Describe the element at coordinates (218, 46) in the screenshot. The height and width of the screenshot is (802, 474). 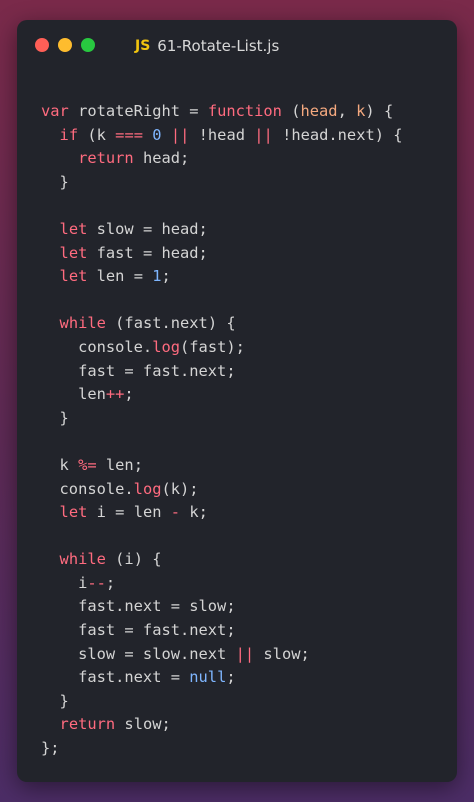
I see `file-tab-title: 61-Rotate-List.js` at that location.